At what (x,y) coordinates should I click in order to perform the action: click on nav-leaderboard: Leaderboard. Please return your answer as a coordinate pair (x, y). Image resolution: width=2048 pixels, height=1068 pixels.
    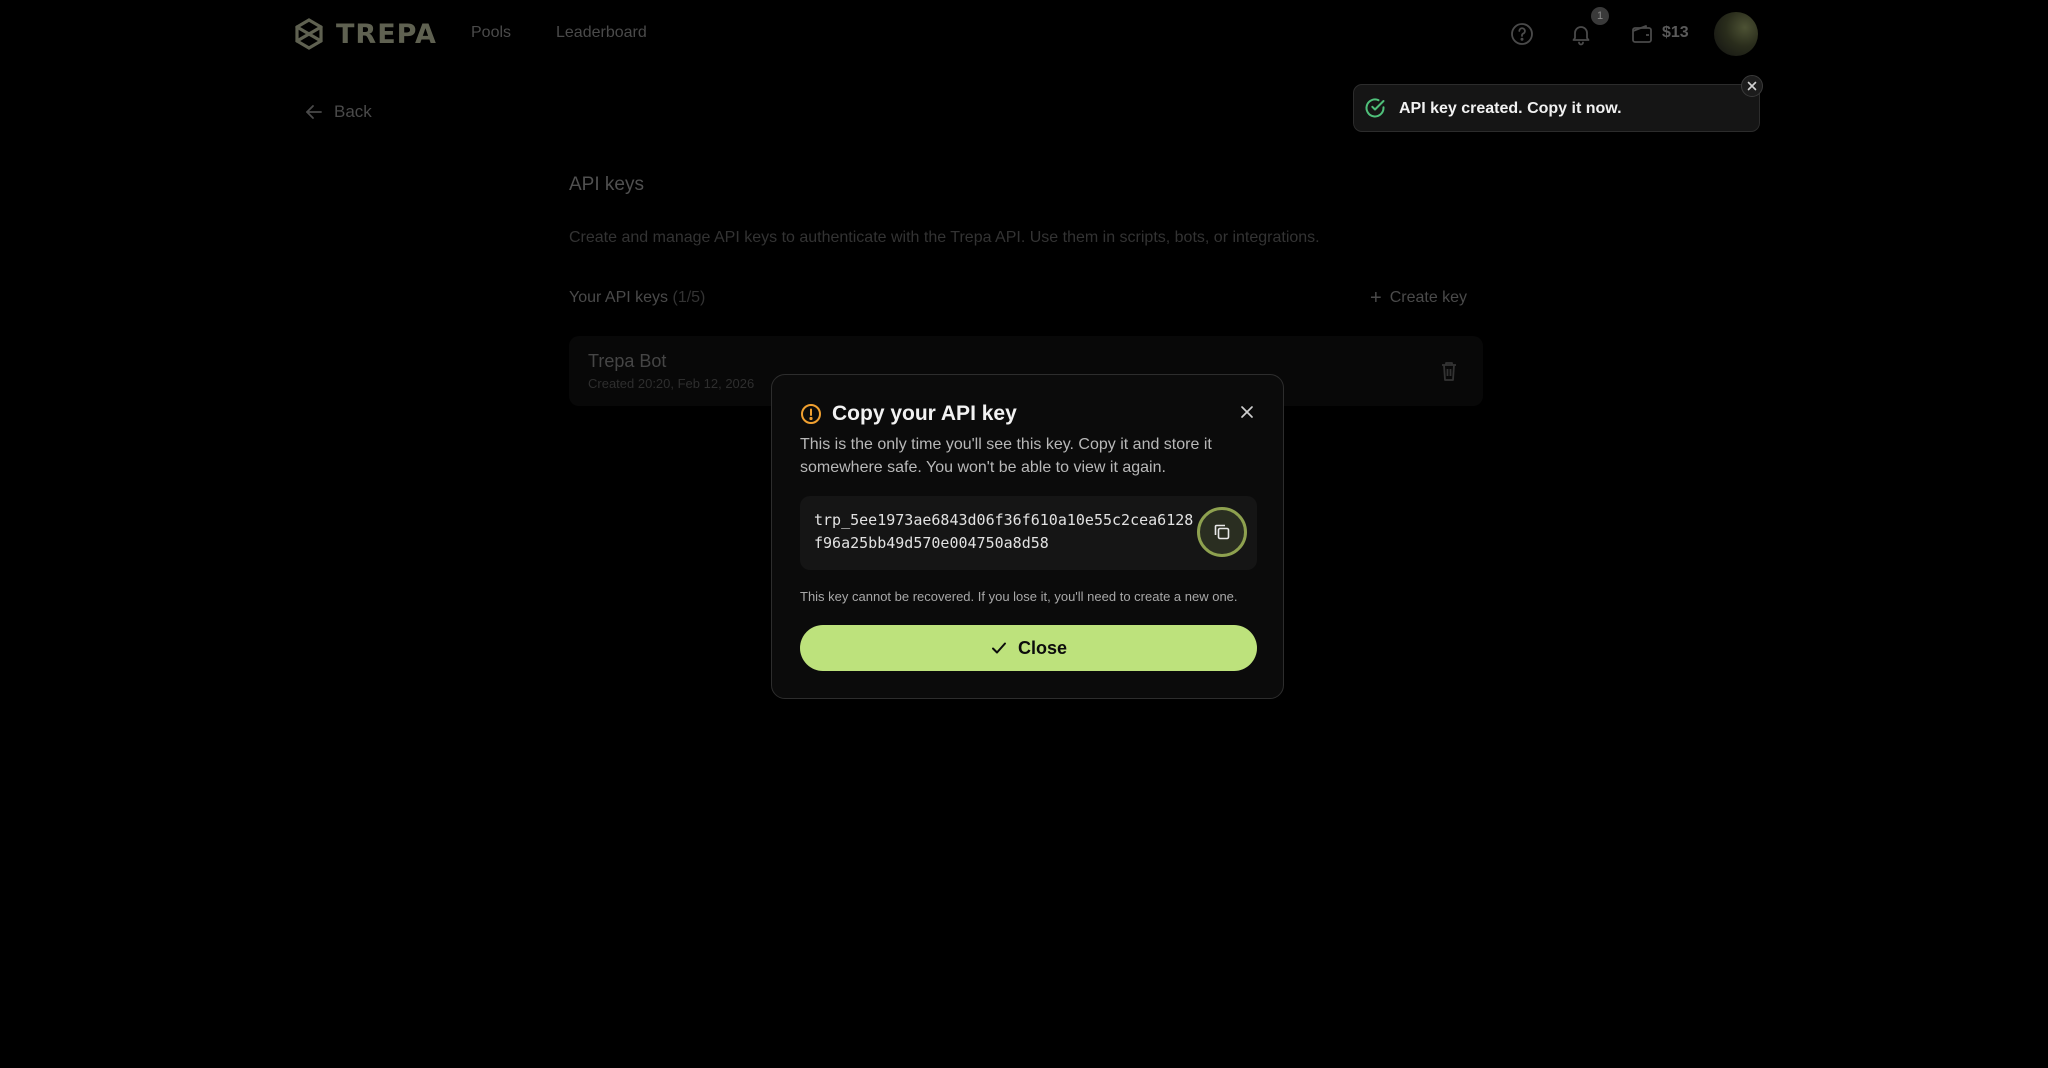
    Looking at the image, I should click on (601, 33).